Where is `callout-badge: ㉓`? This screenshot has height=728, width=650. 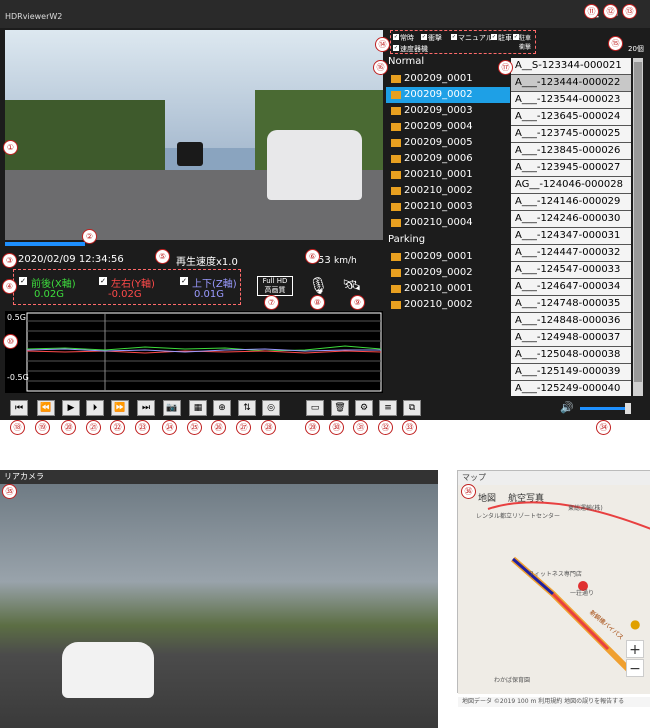 callout-badge: ㉓ is located at coordinates (142, 427).